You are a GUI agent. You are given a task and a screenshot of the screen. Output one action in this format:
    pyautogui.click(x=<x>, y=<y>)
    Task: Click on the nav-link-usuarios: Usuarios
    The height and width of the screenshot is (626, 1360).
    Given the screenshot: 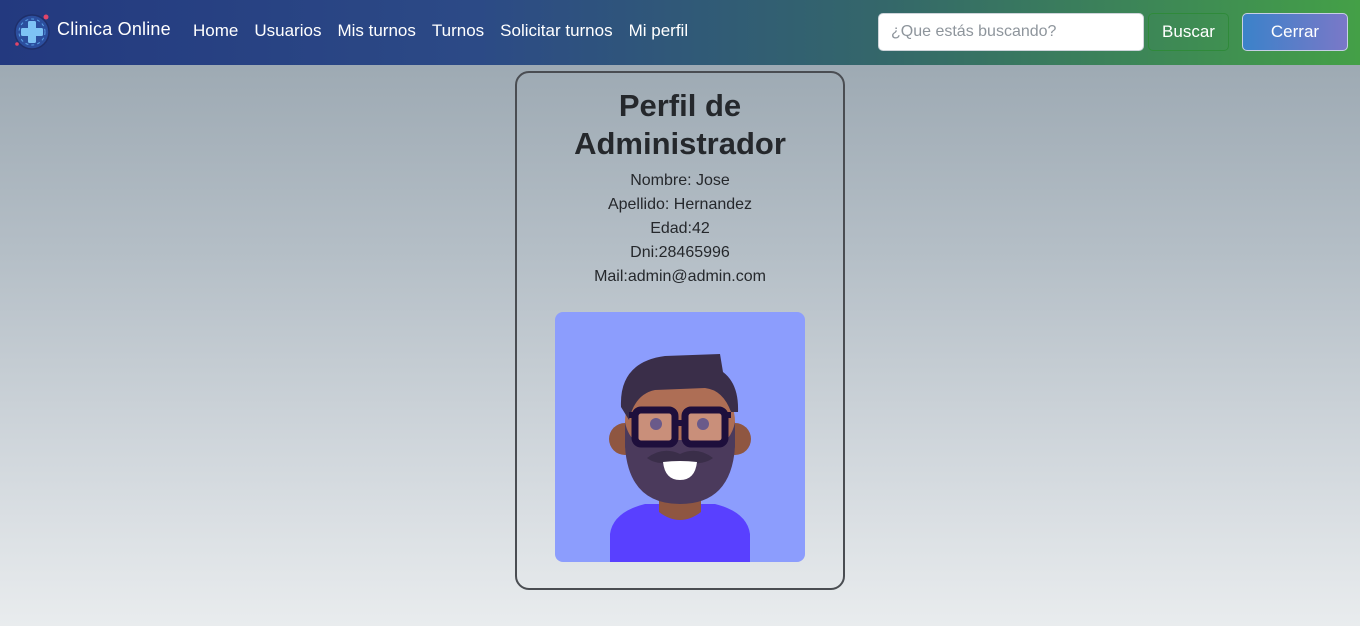 What is the action you would take?
    pyautogui.click(x=287, y=31)
    